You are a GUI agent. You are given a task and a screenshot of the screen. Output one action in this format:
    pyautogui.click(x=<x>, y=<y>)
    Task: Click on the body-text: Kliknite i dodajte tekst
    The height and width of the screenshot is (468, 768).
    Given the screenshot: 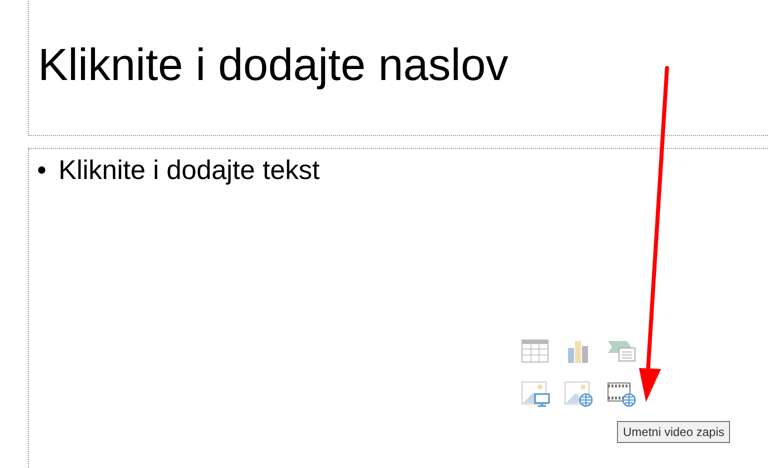 What is the action you would take?
    pyautogui.click(x=189, y=170)
    